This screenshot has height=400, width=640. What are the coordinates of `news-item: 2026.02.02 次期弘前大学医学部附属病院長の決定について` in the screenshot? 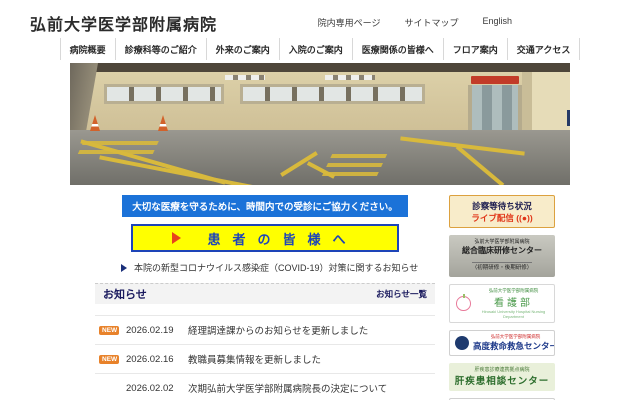 It's located at (265, 386).